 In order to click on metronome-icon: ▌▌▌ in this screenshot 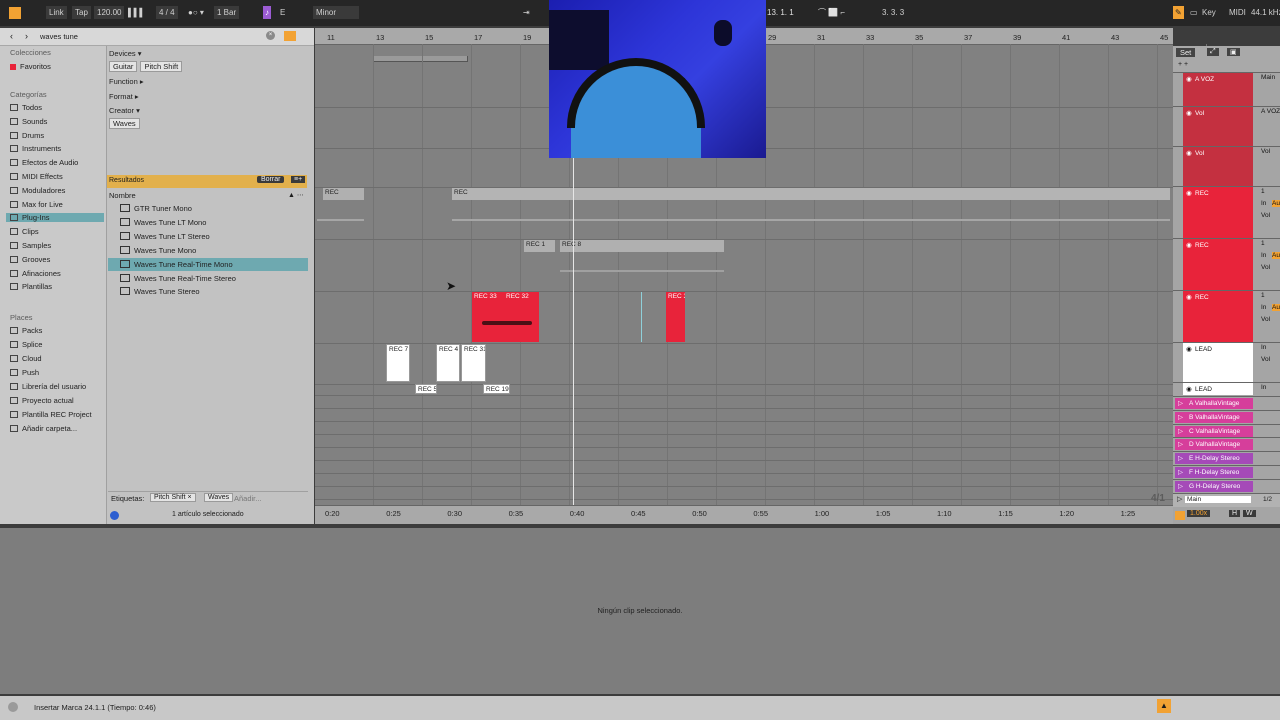, I will do `click(136, 12)`.